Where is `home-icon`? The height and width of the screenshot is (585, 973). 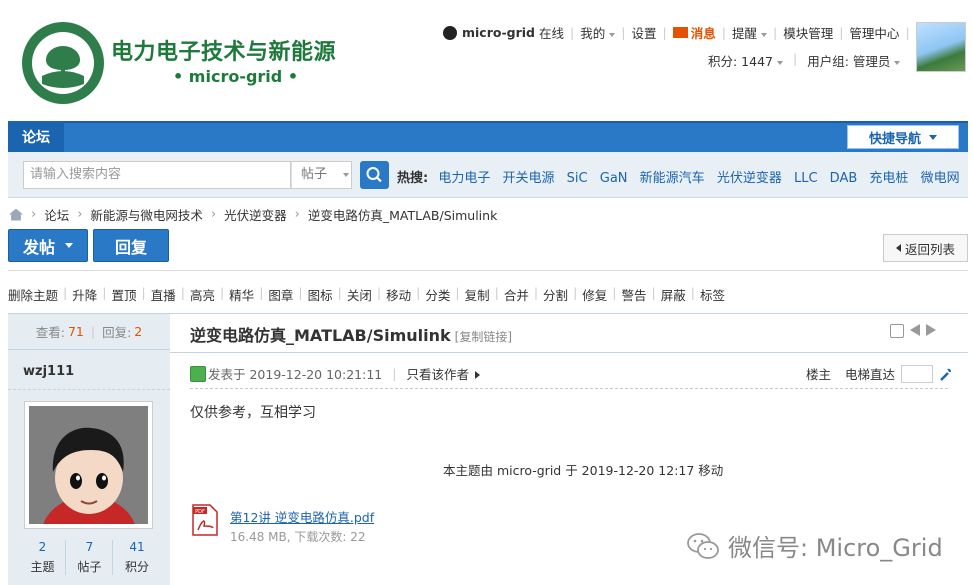 home-icon is located at coordinates (16, 214).